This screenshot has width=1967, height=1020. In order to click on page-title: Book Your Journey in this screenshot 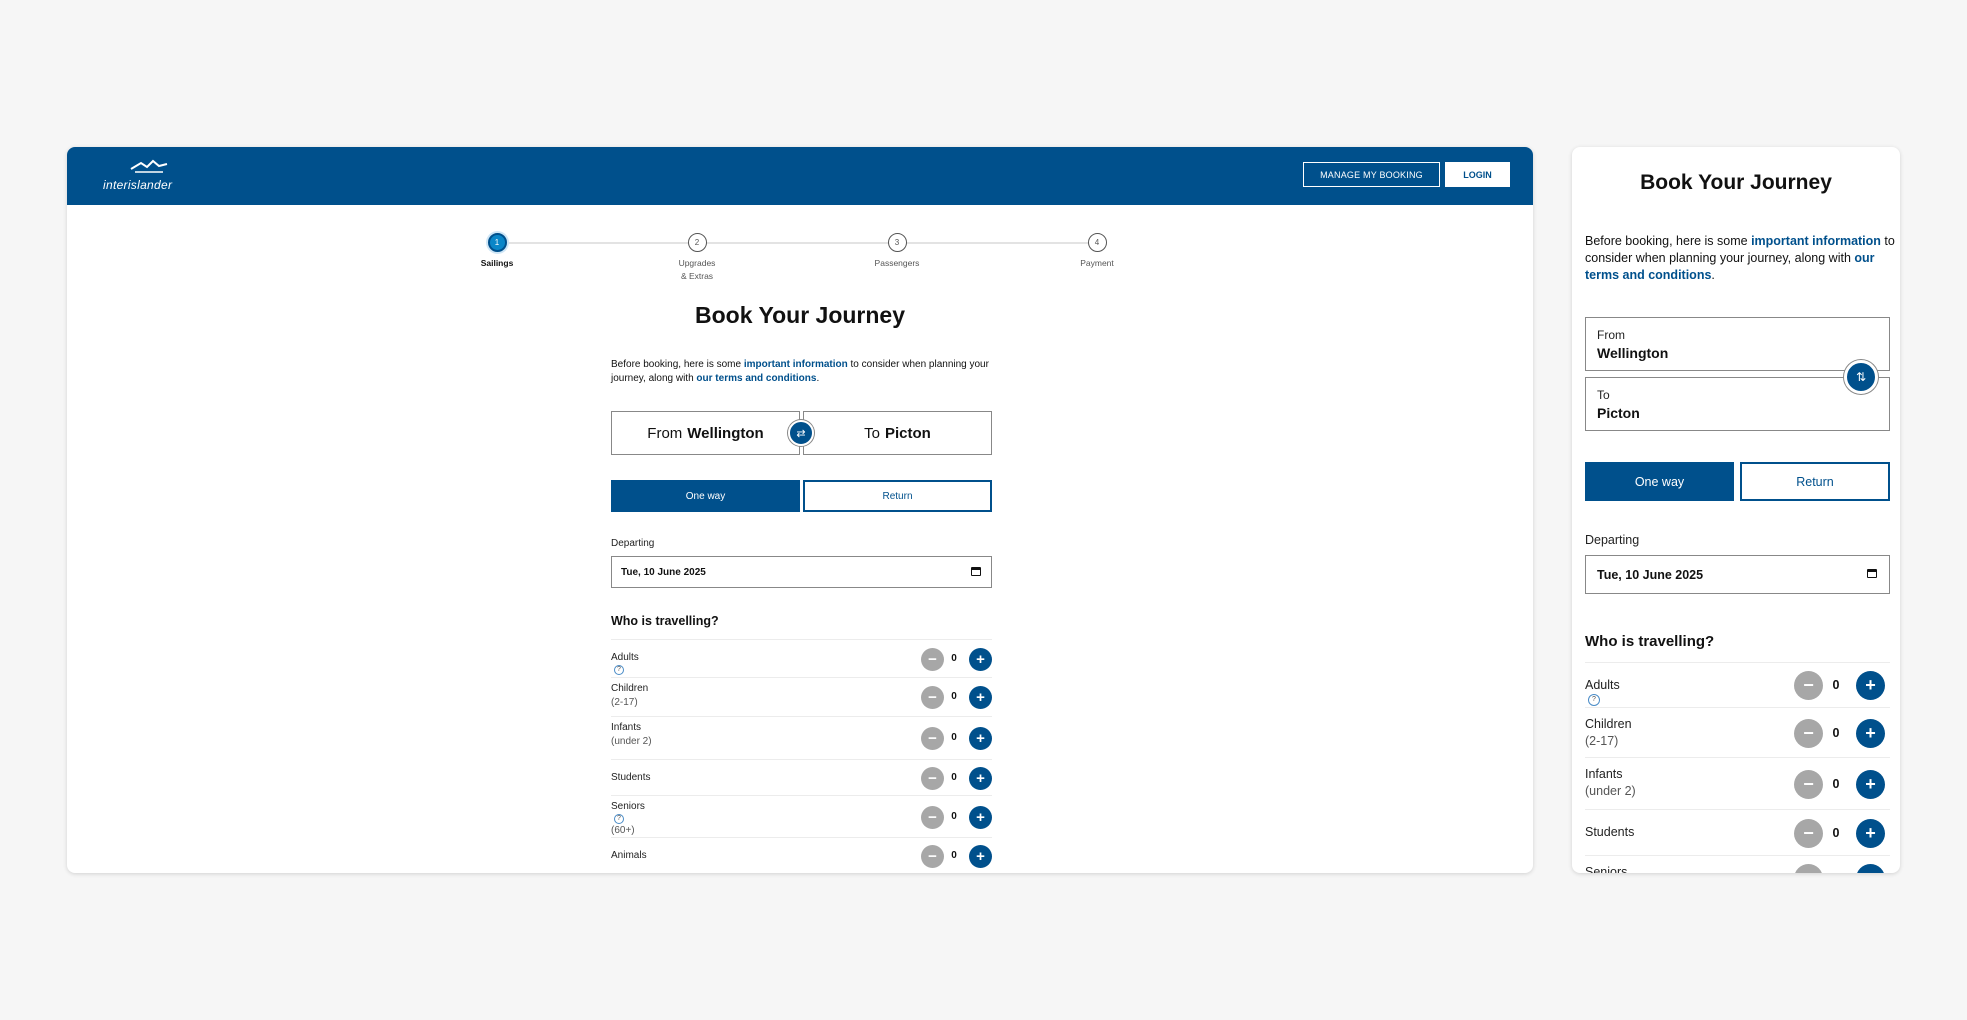, I will do `click(800, 315)`.